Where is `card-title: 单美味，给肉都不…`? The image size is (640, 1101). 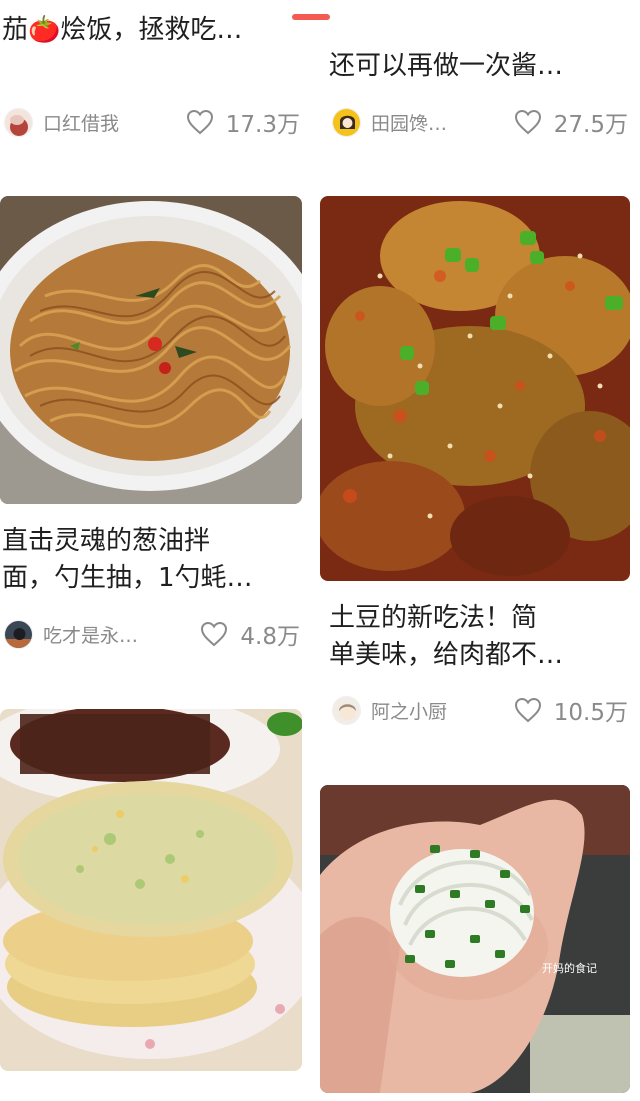 card-title: 单美味，给肉都不… is located at coordinates (446, 655).